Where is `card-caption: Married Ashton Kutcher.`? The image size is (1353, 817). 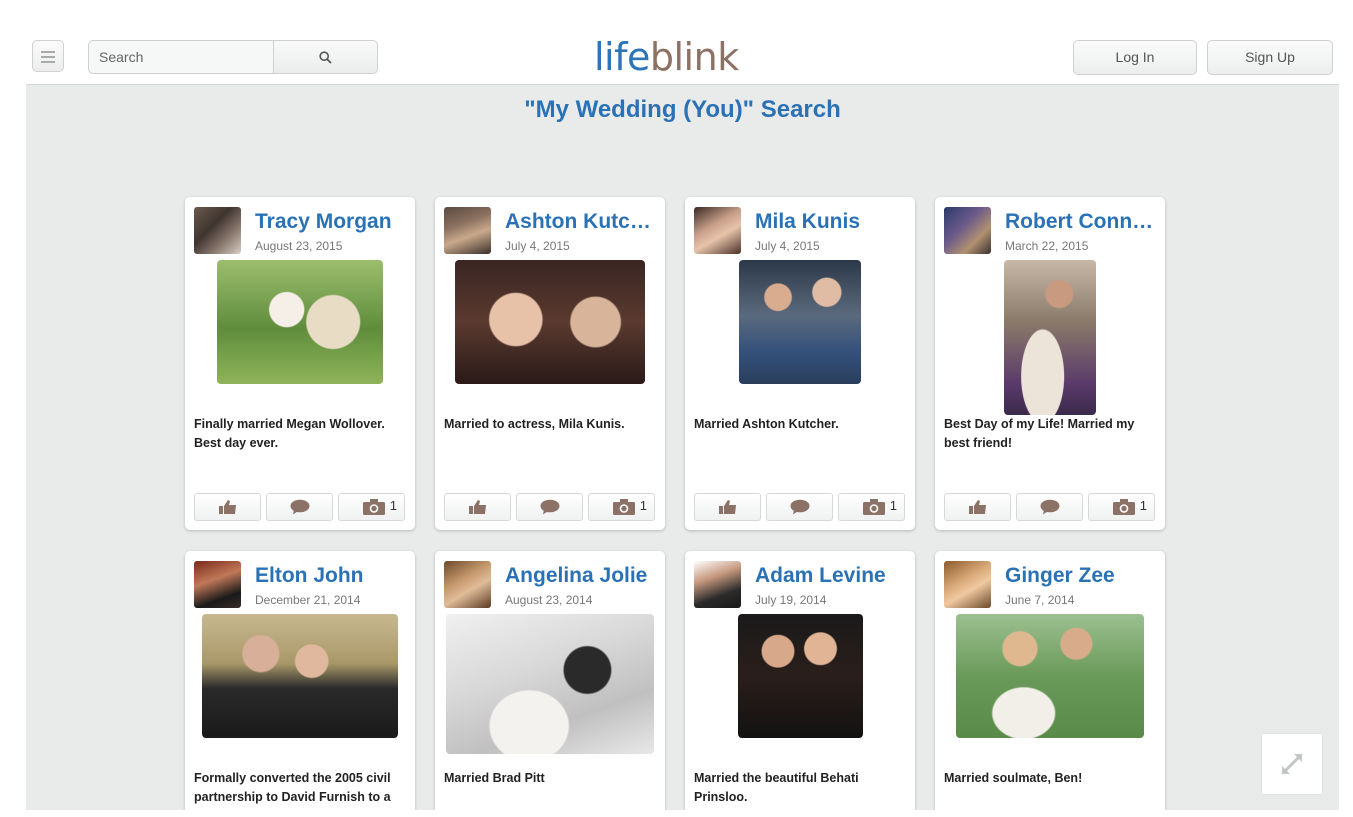 card-caption: Married Ashton Kutcher. is located at coordinates (766, 424).